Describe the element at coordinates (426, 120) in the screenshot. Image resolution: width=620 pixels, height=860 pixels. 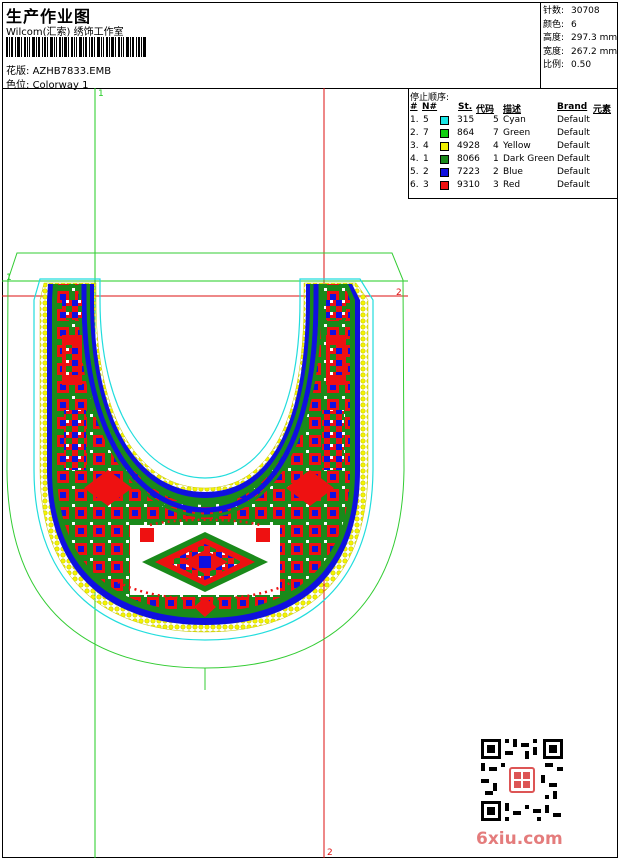
I see `legend-cell-no: 5` at that location.